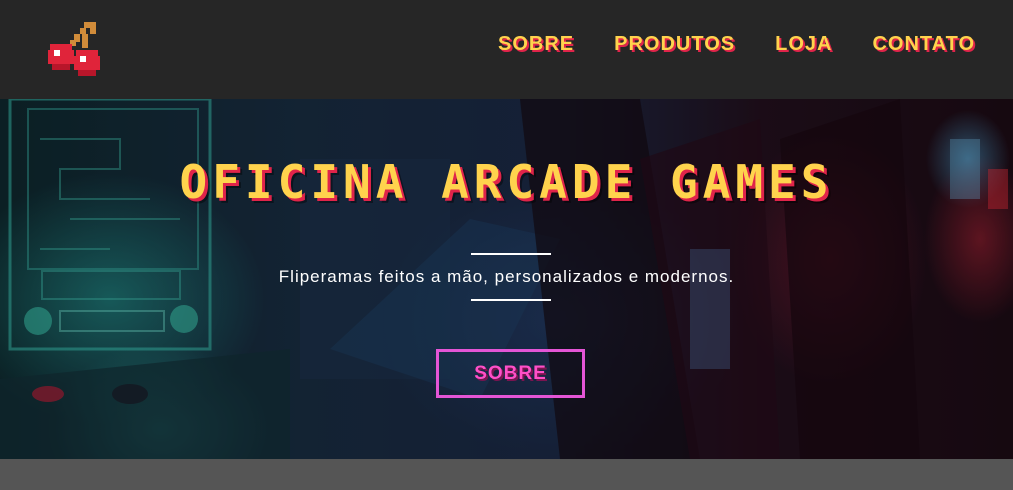 The width and height of the screenshot is (1013, 490). What do you see at coordinates (506, 182) in the screenshot?
I see `hero-title: OFICINA ARCADE GAMES` at bounding box center [506, 182].